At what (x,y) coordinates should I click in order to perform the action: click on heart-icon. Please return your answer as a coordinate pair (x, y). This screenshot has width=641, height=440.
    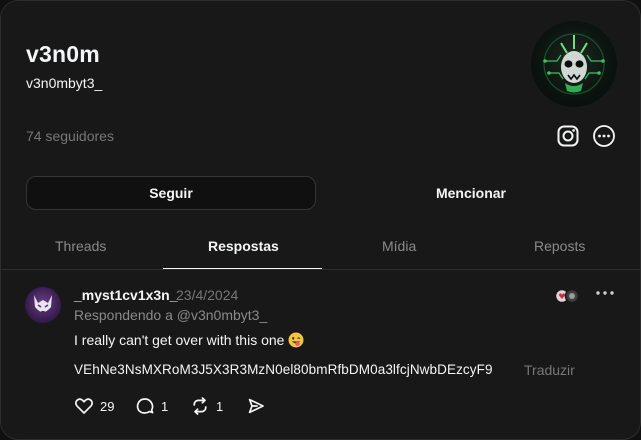
    Looking at the image, I should click on (84, 406).